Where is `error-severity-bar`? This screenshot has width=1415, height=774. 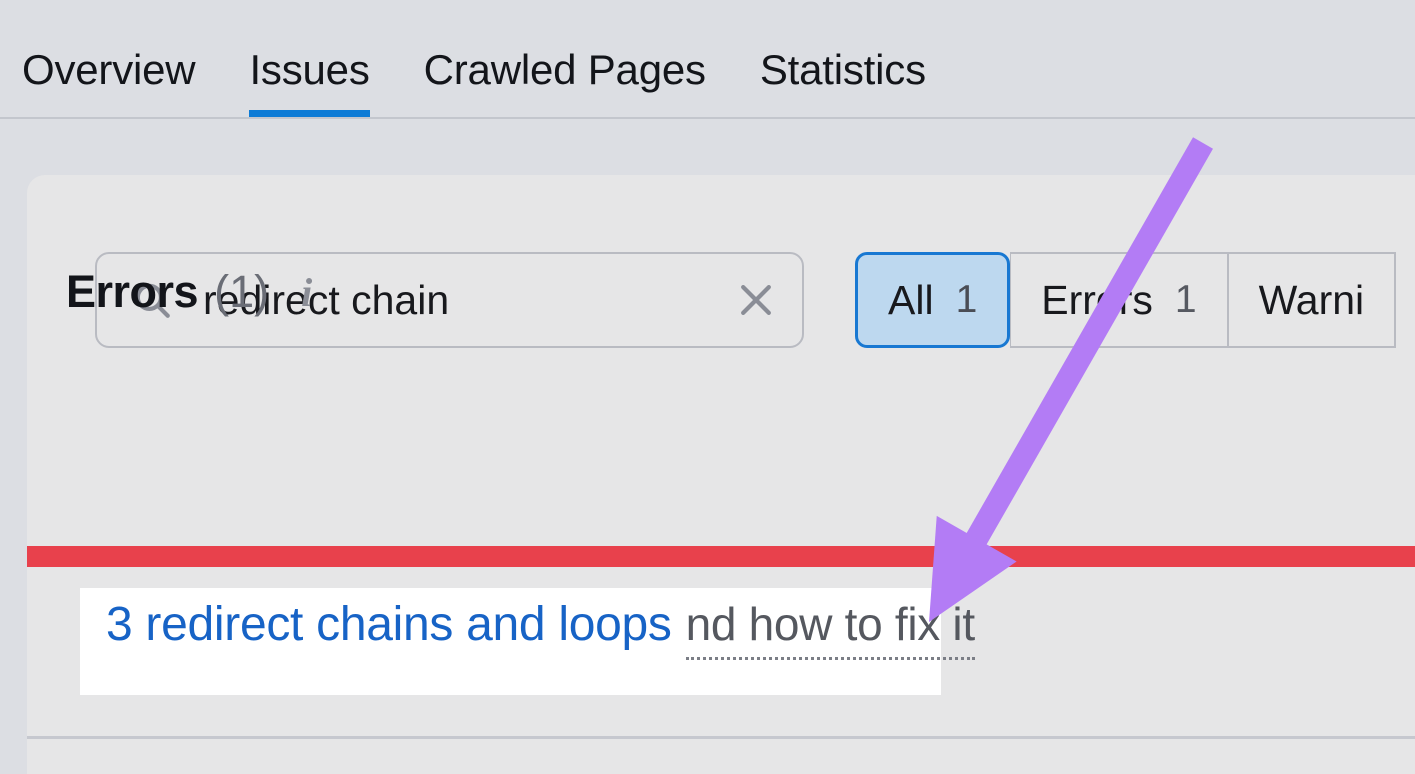 error-severity-bar is located at coordinates (721, 556).